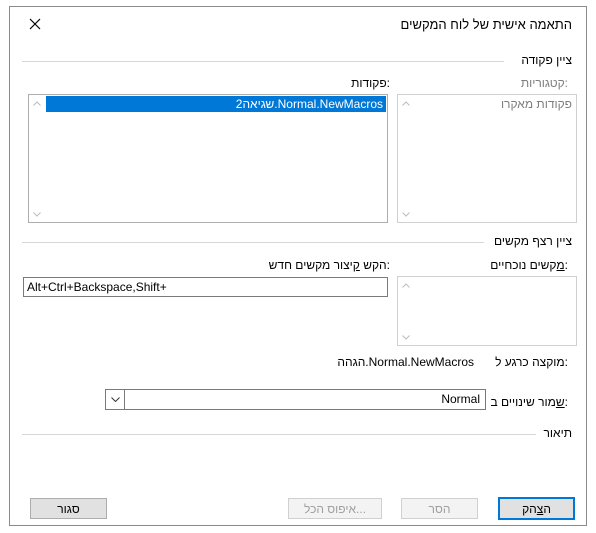  What do you see at coordinates (529, 402) in the screenshot?
I see `save-changes-label: שמור שינויים ב:` at bounding box center [529, 402].